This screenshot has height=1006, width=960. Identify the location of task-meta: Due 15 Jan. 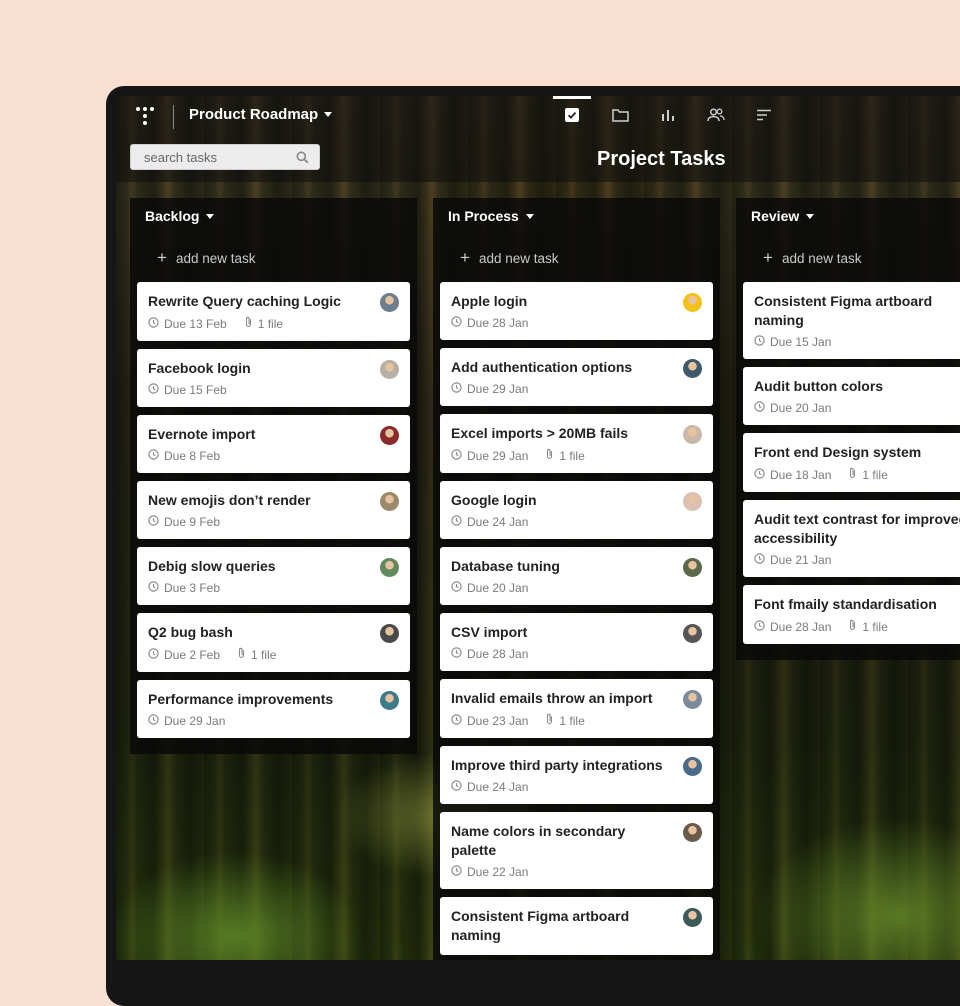
(857, 342).